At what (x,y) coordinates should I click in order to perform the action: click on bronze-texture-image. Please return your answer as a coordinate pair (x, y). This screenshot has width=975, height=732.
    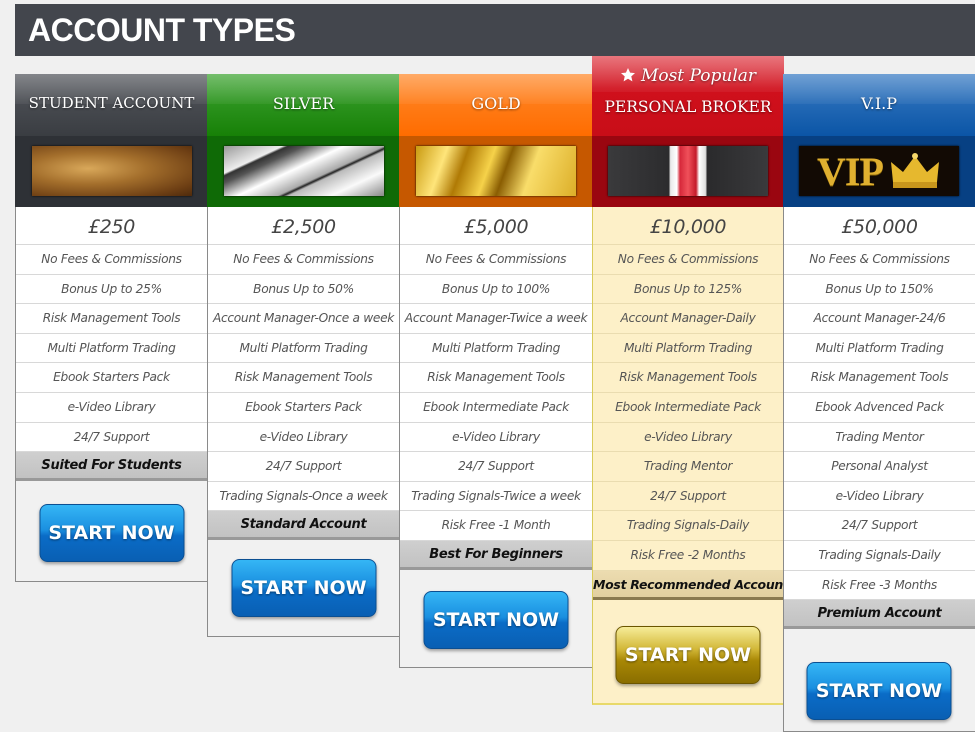
    Looking at the image, I should click on (111, 171).